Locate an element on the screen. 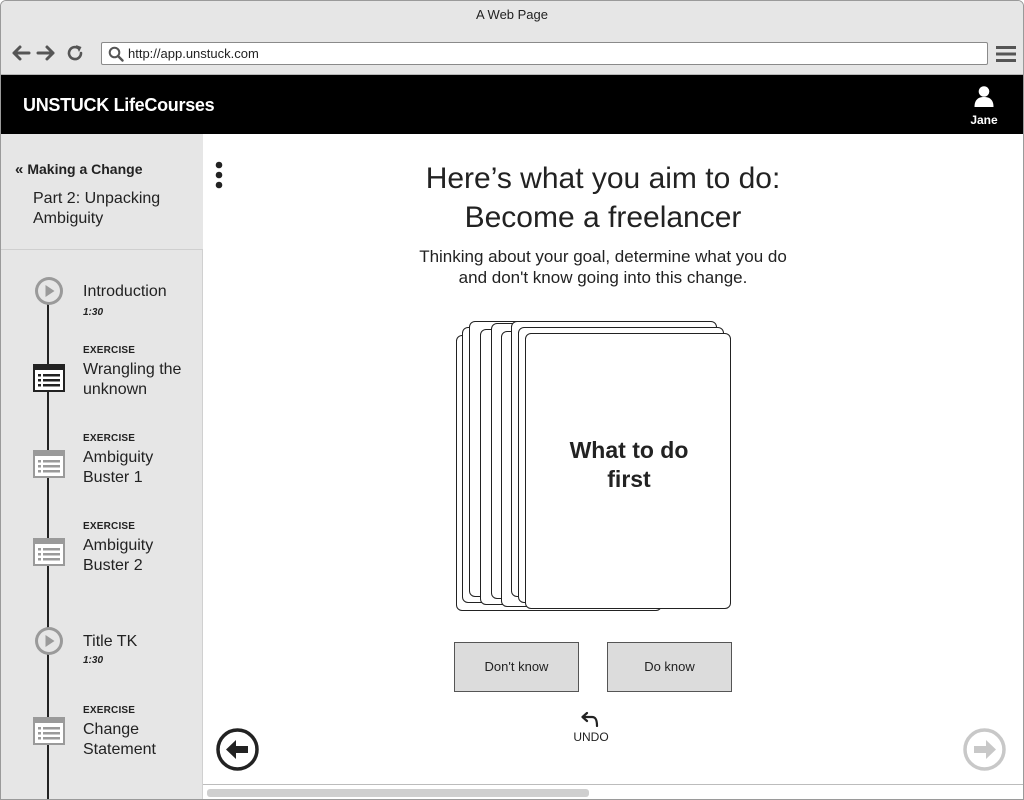 The height and width of the screenshot is (800, 1024). scrollbar-thumb is located at coordinates (398, 793).